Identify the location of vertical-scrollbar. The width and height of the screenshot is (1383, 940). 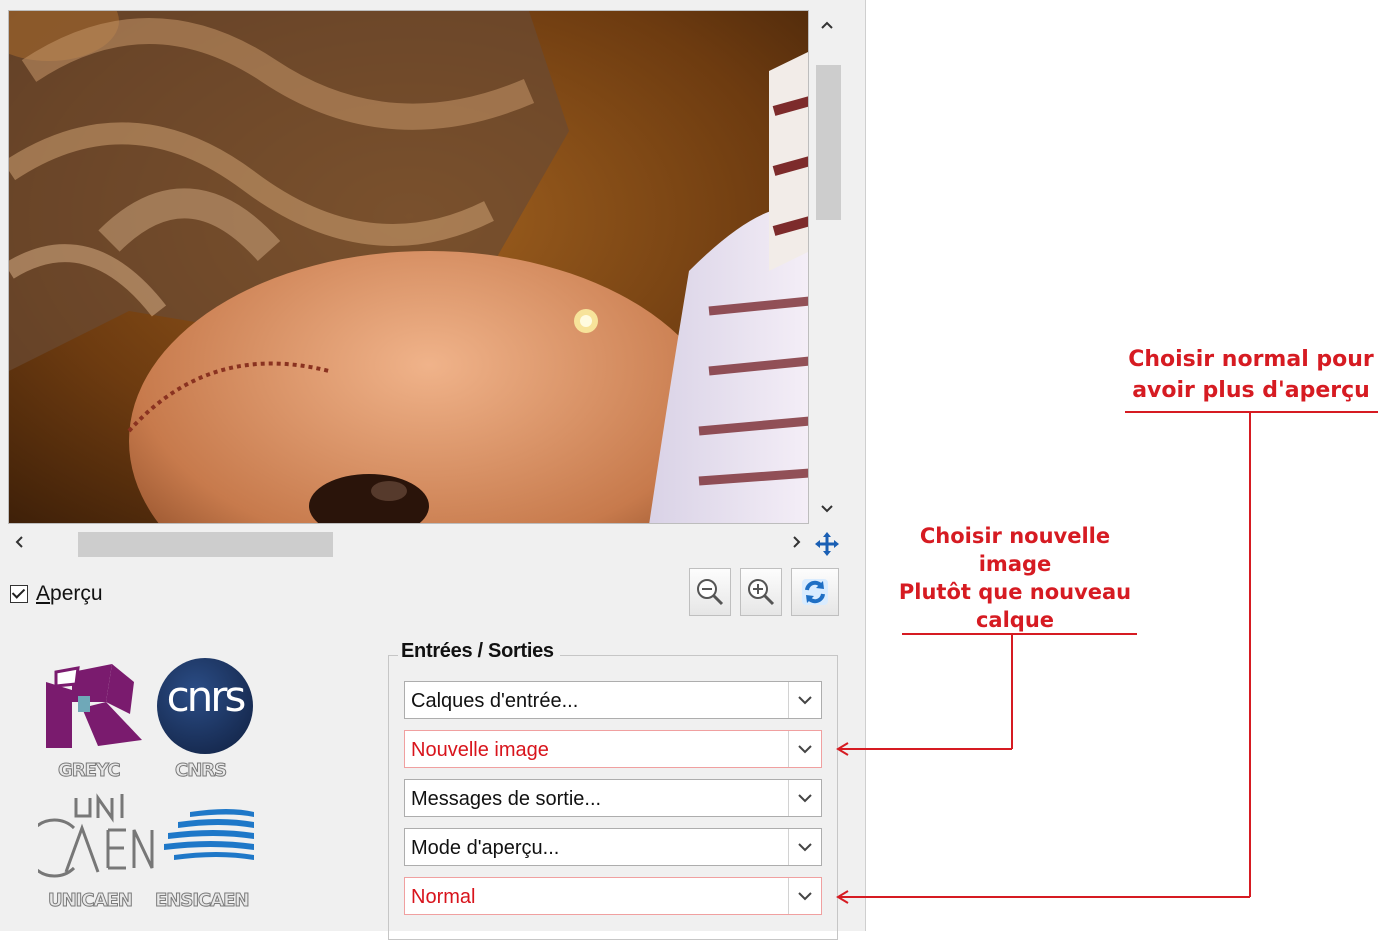
(827, 267).